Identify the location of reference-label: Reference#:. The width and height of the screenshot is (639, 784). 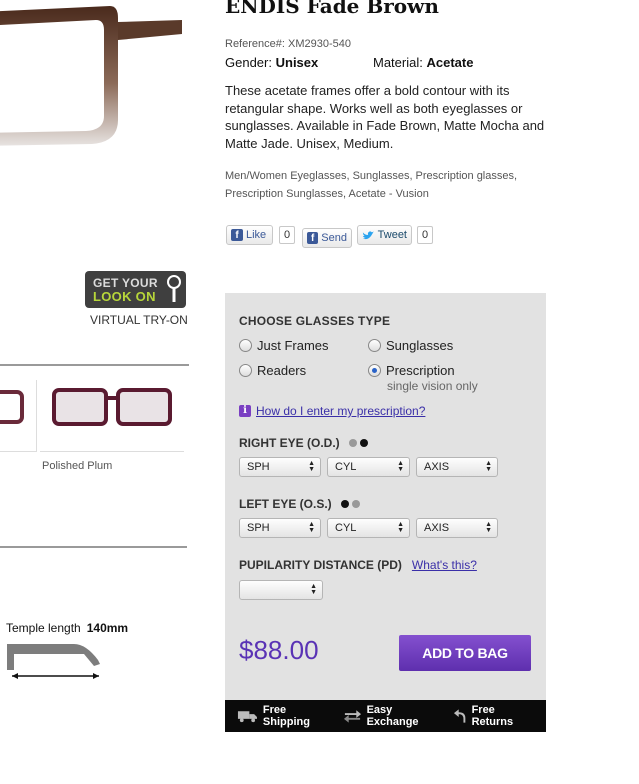
(255, 44).